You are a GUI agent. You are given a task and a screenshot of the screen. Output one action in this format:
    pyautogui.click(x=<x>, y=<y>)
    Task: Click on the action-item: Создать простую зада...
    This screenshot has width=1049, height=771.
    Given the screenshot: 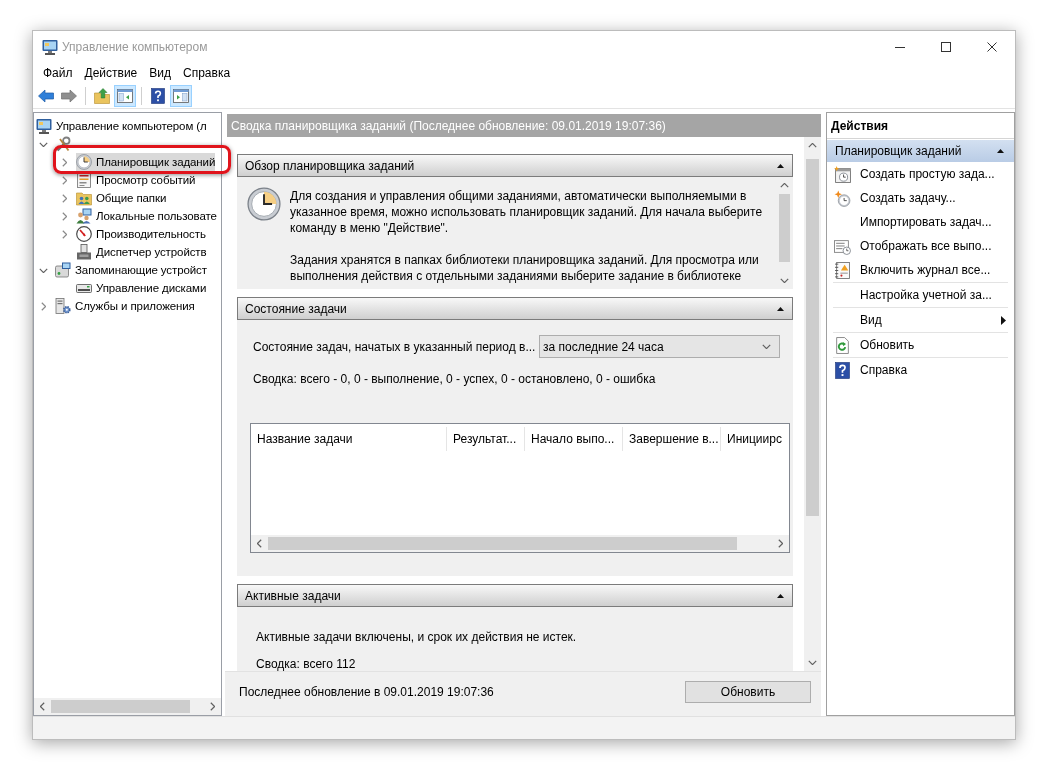 What is the action you would take?
    pyautogui.click(x=920, y=174)
    